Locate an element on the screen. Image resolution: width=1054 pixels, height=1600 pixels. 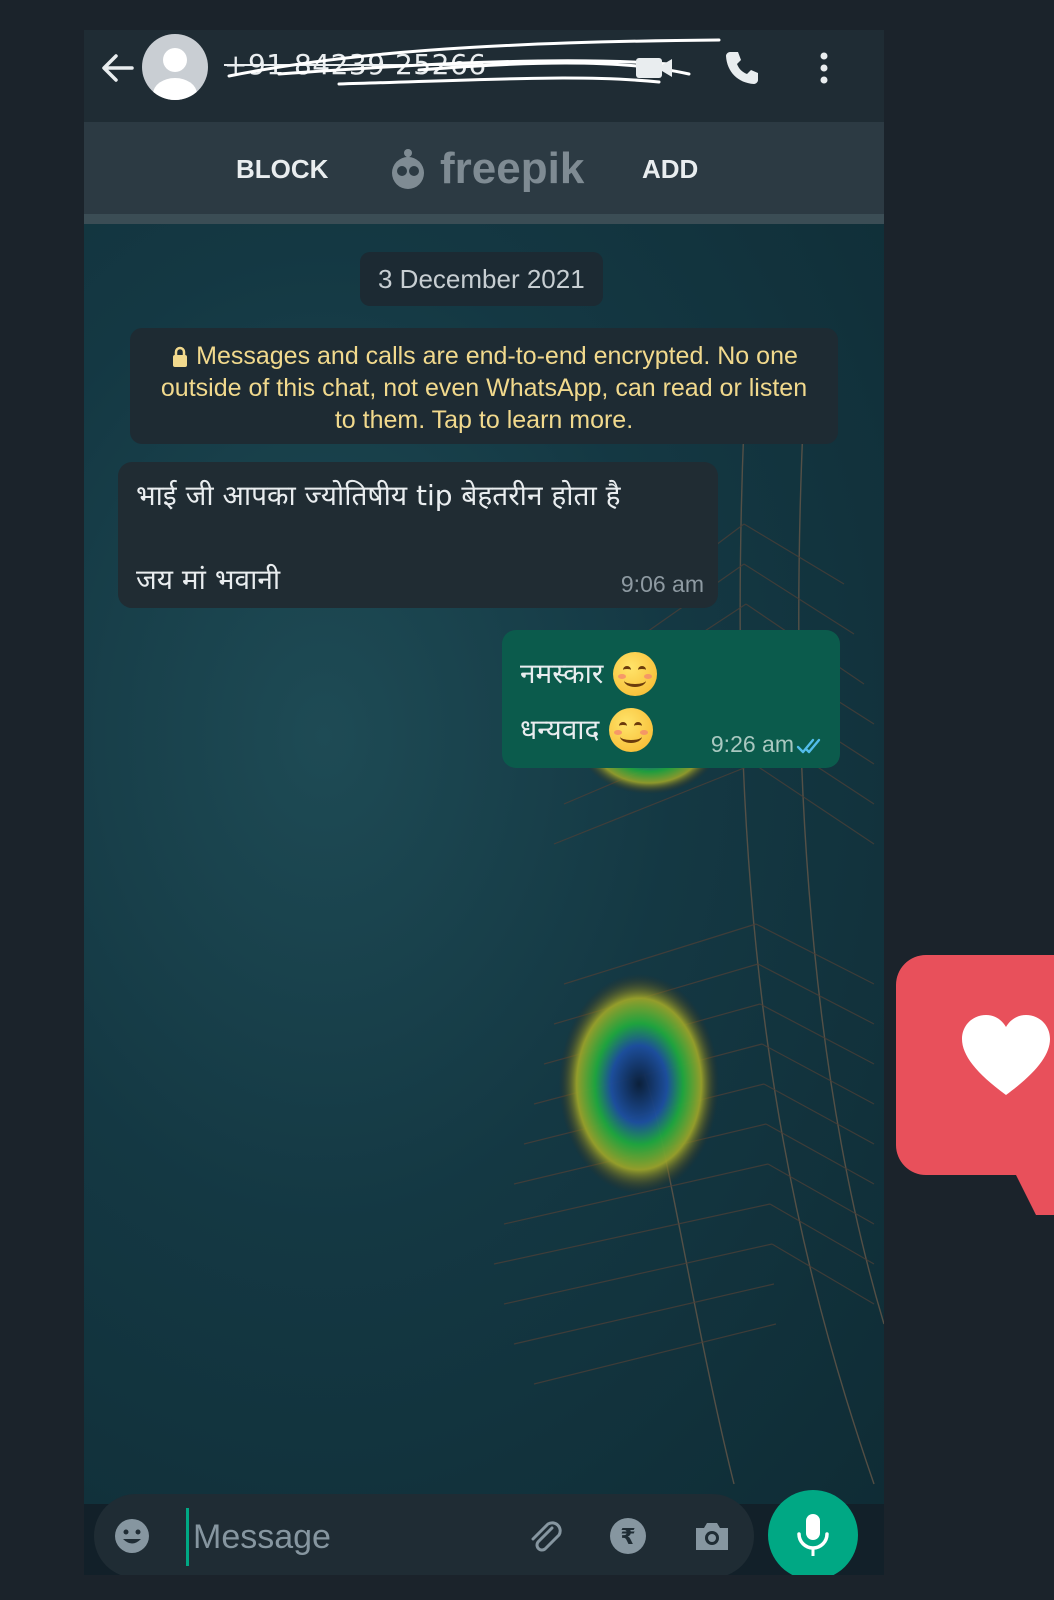
outgoing-message: नमस्कार धन्यवाद 9:26 am is located at coordinates (671, 699).